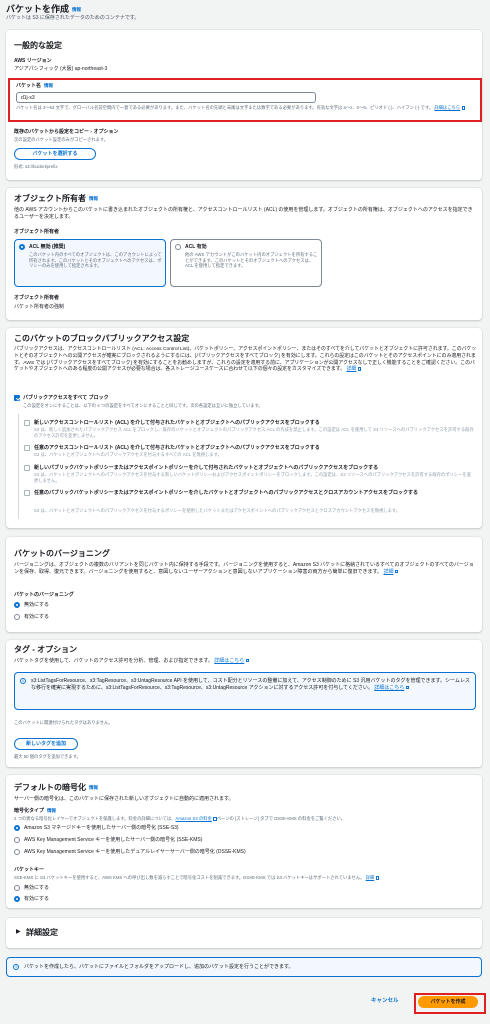 This screenshot has width=490, height=1024. What do you see at coordinates (44, 9) in the screenshot?
I see `page-title: バケットを作成 情報` at bounding box center [44, 9].